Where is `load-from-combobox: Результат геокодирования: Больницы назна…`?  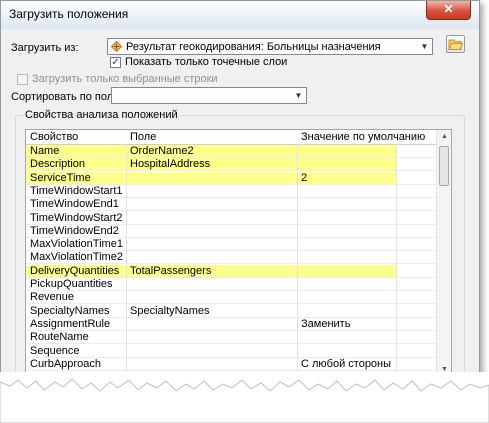 load-from-combobox: Результат геокодирования: Больницы назна… is located at coordinates (270, 46).